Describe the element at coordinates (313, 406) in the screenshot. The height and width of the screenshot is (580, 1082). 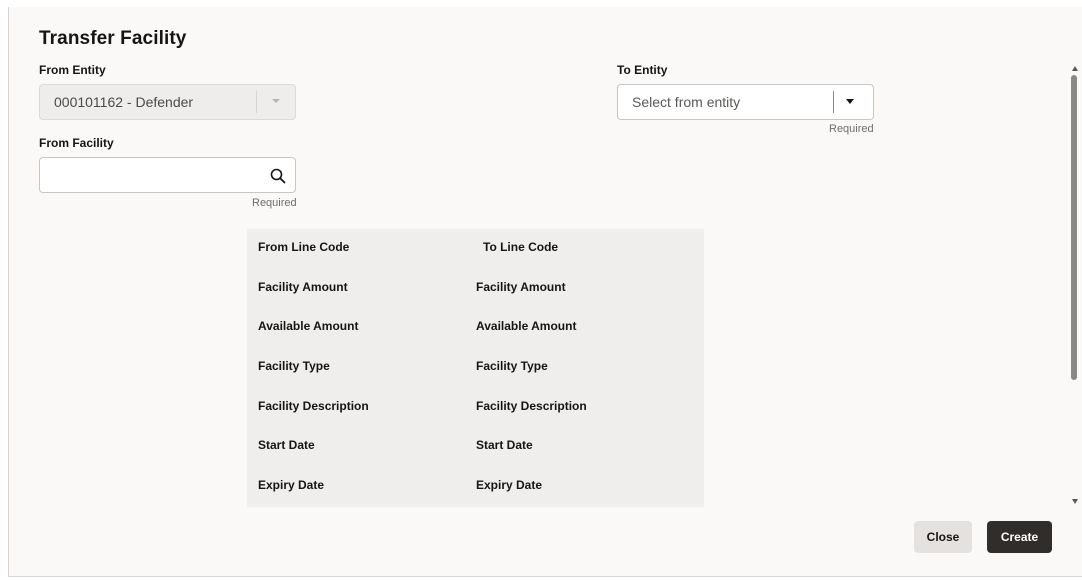
I see `from-facility-description-label: Facility Description` at that location.